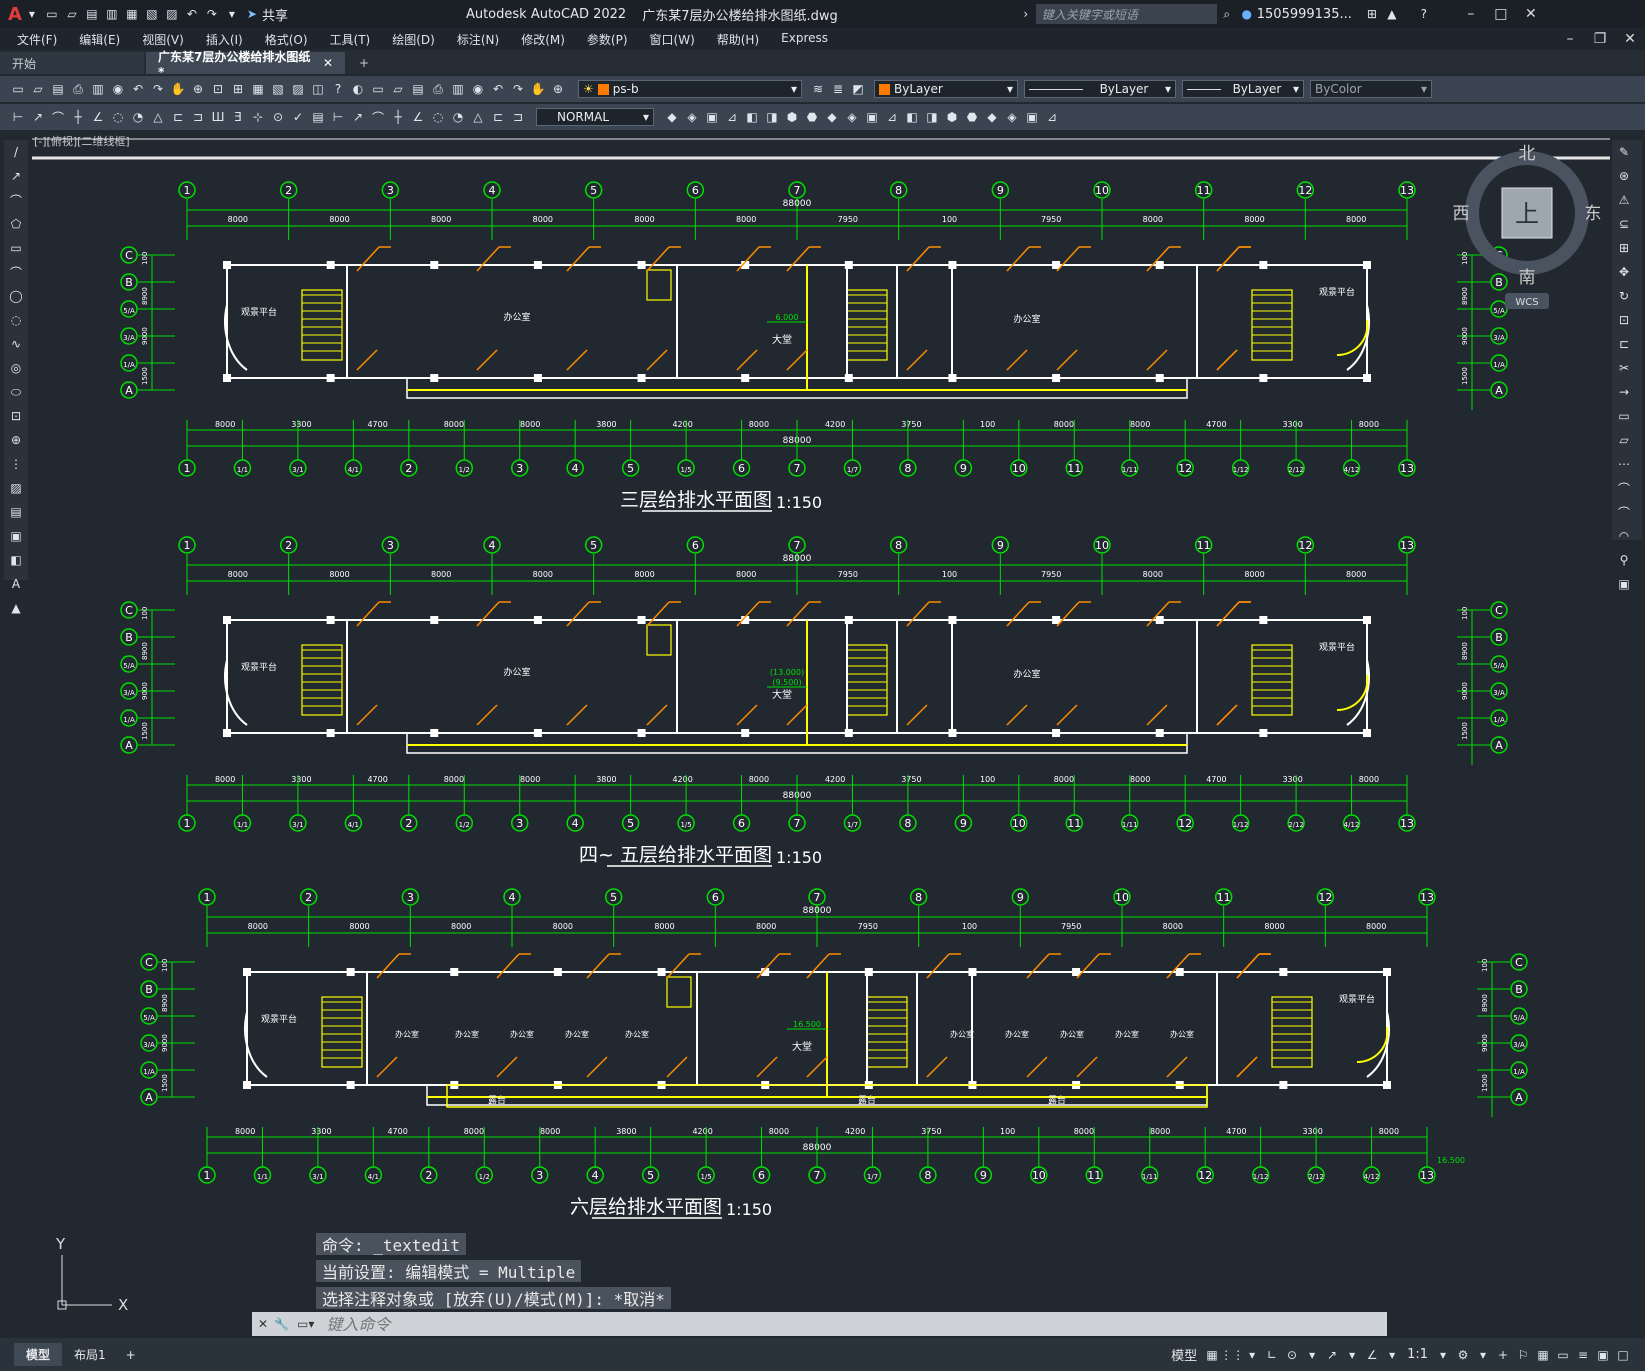 This screenshot has height=1371, width=1645. Describe the element at coordinates (32, 14) in the screenshot. I see `app-menu-chevron-icon: ▾` at that location.